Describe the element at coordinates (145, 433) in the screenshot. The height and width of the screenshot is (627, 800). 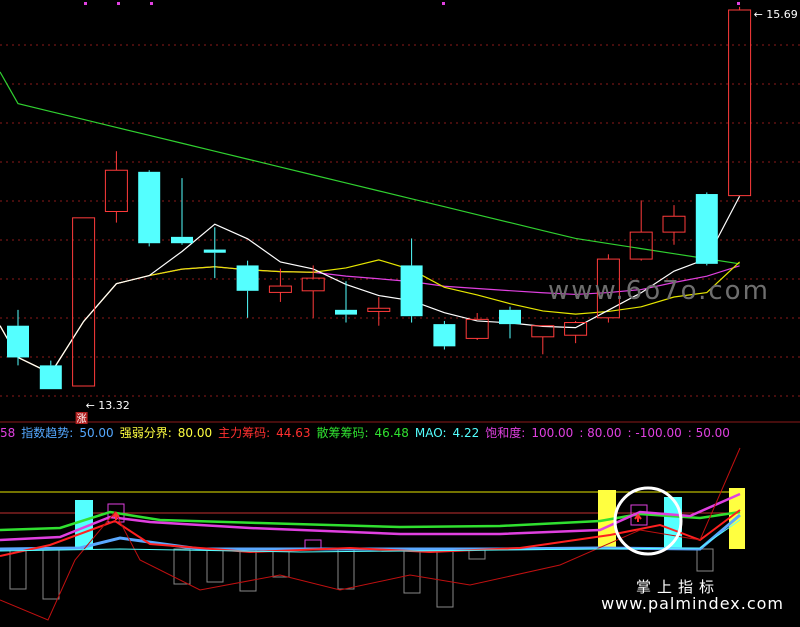
I see `legend-item: 强弱分界:` at that location.